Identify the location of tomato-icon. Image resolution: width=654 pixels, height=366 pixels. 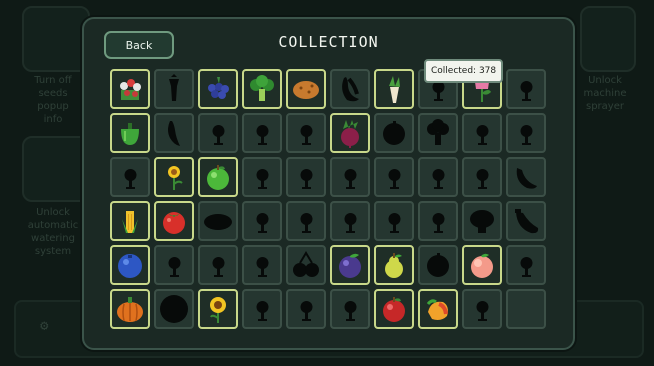
(174, 221).